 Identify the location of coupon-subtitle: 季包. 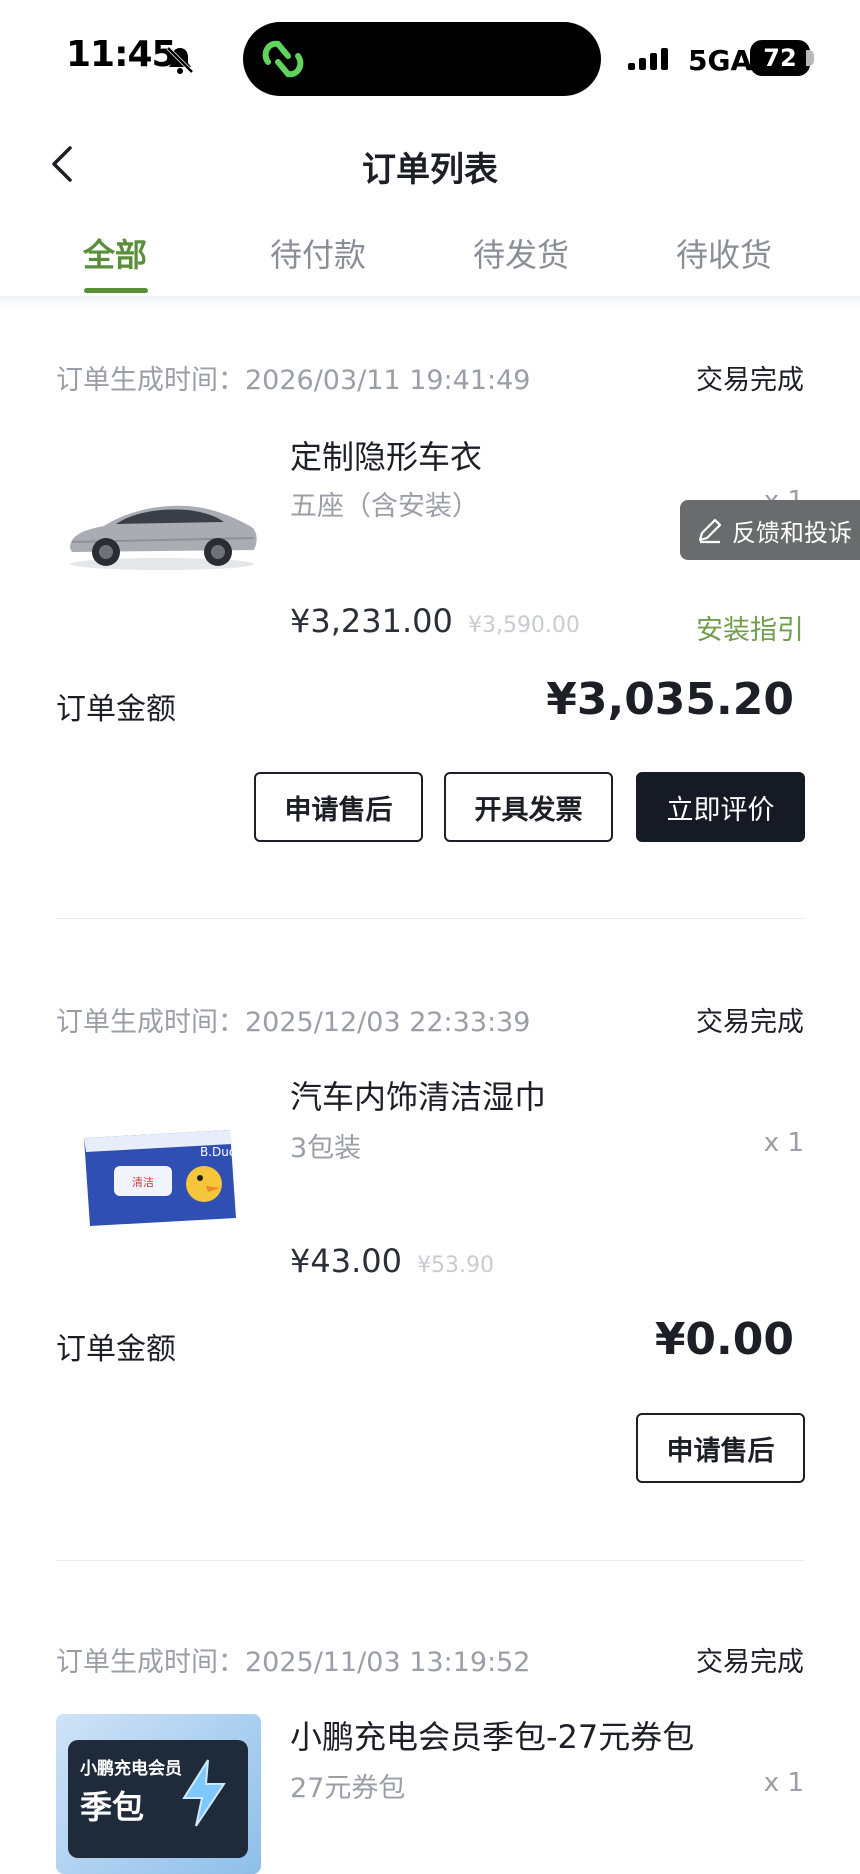
(112, 1807).